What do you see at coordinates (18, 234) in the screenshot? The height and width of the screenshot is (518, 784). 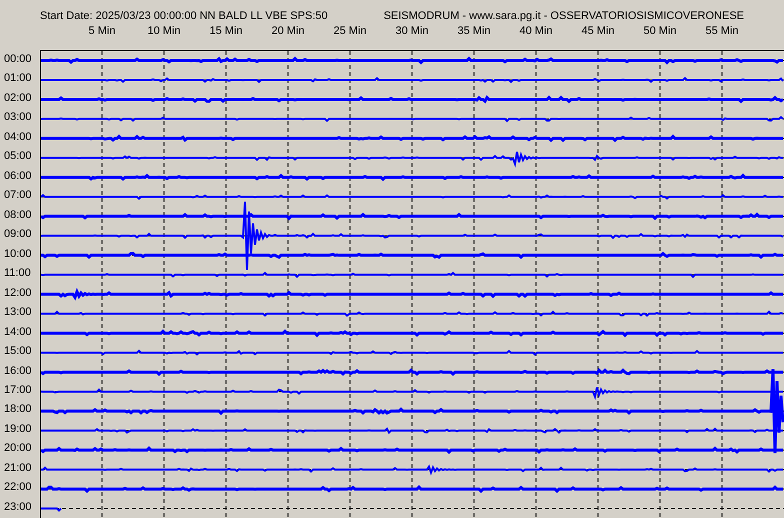 I see `hour-label: 09:00` at bounding box center [18, 234].